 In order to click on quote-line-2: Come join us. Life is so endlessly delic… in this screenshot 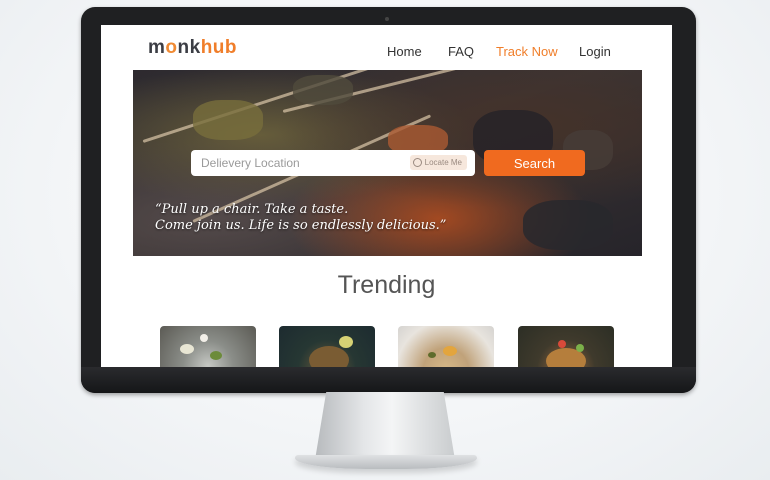, I will do `click(301, 225)`.